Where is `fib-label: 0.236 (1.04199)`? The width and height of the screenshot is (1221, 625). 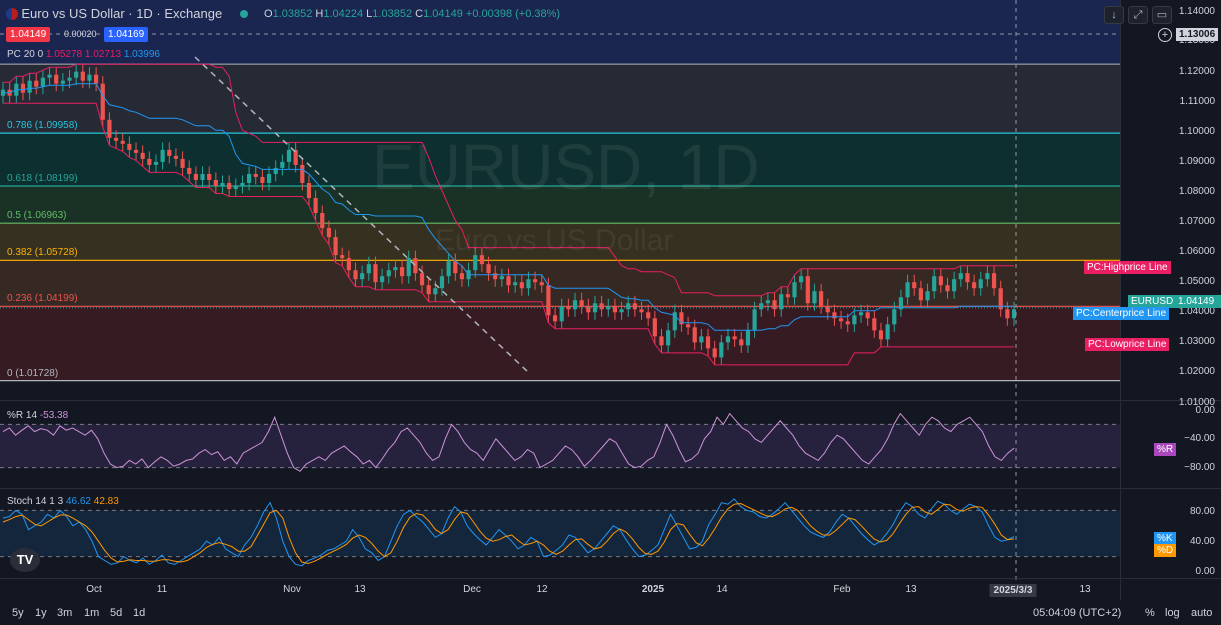 fib-label: 0.236 (1.04199) is located at coordinates (42, 299).